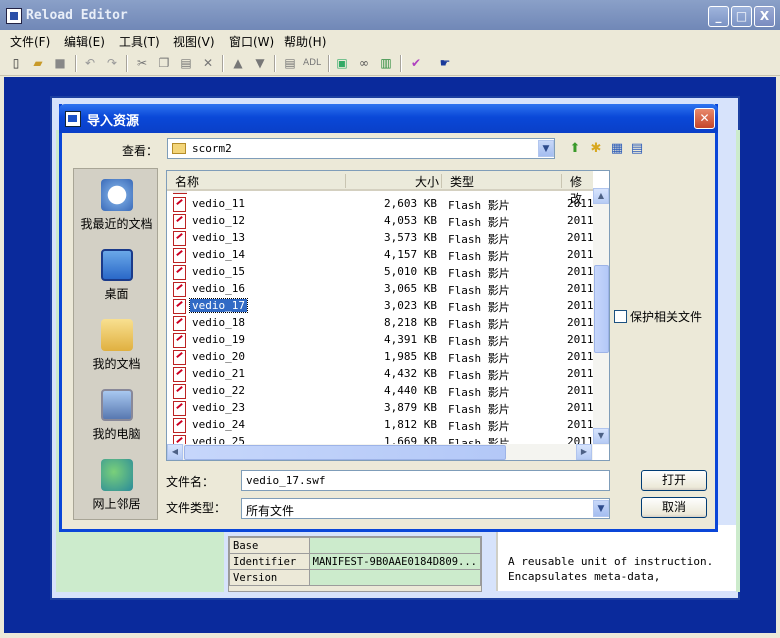 This screenshot has width=780, height=638. What do you see at coordinates (380, 391) in the screenshot?
I see `file-row: vedio_22 4,440 KB Flash 影片 2011` at bounding box center [380, 391].